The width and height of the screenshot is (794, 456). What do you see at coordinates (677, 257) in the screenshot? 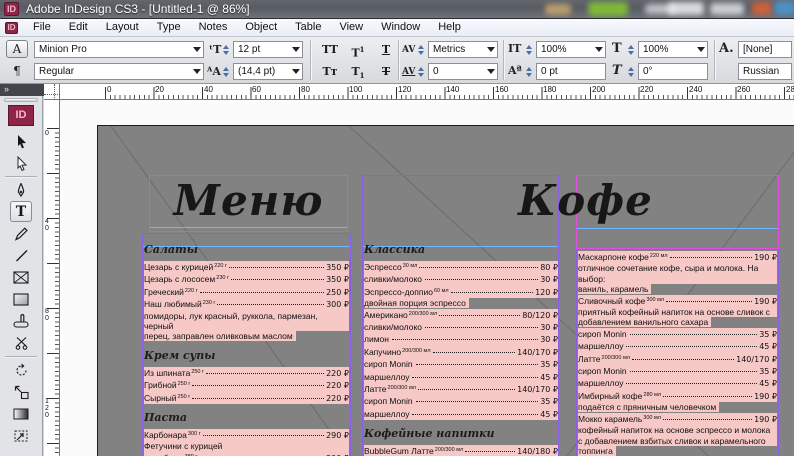
I see `menu-line: Маскарпоне кофе220 мл 190 ₽` at bounding box center [677, 257].